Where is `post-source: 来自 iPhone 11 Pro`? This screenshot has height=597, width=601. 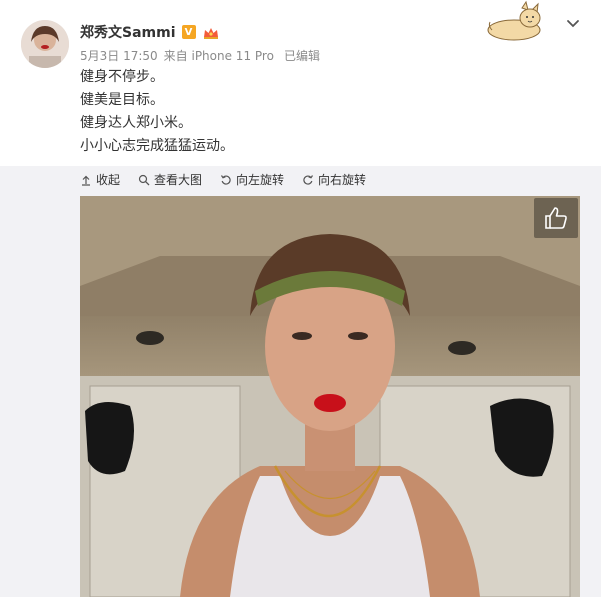 post-source: 来自 iPhone 11 Pro is located at coordinates (218, 56).